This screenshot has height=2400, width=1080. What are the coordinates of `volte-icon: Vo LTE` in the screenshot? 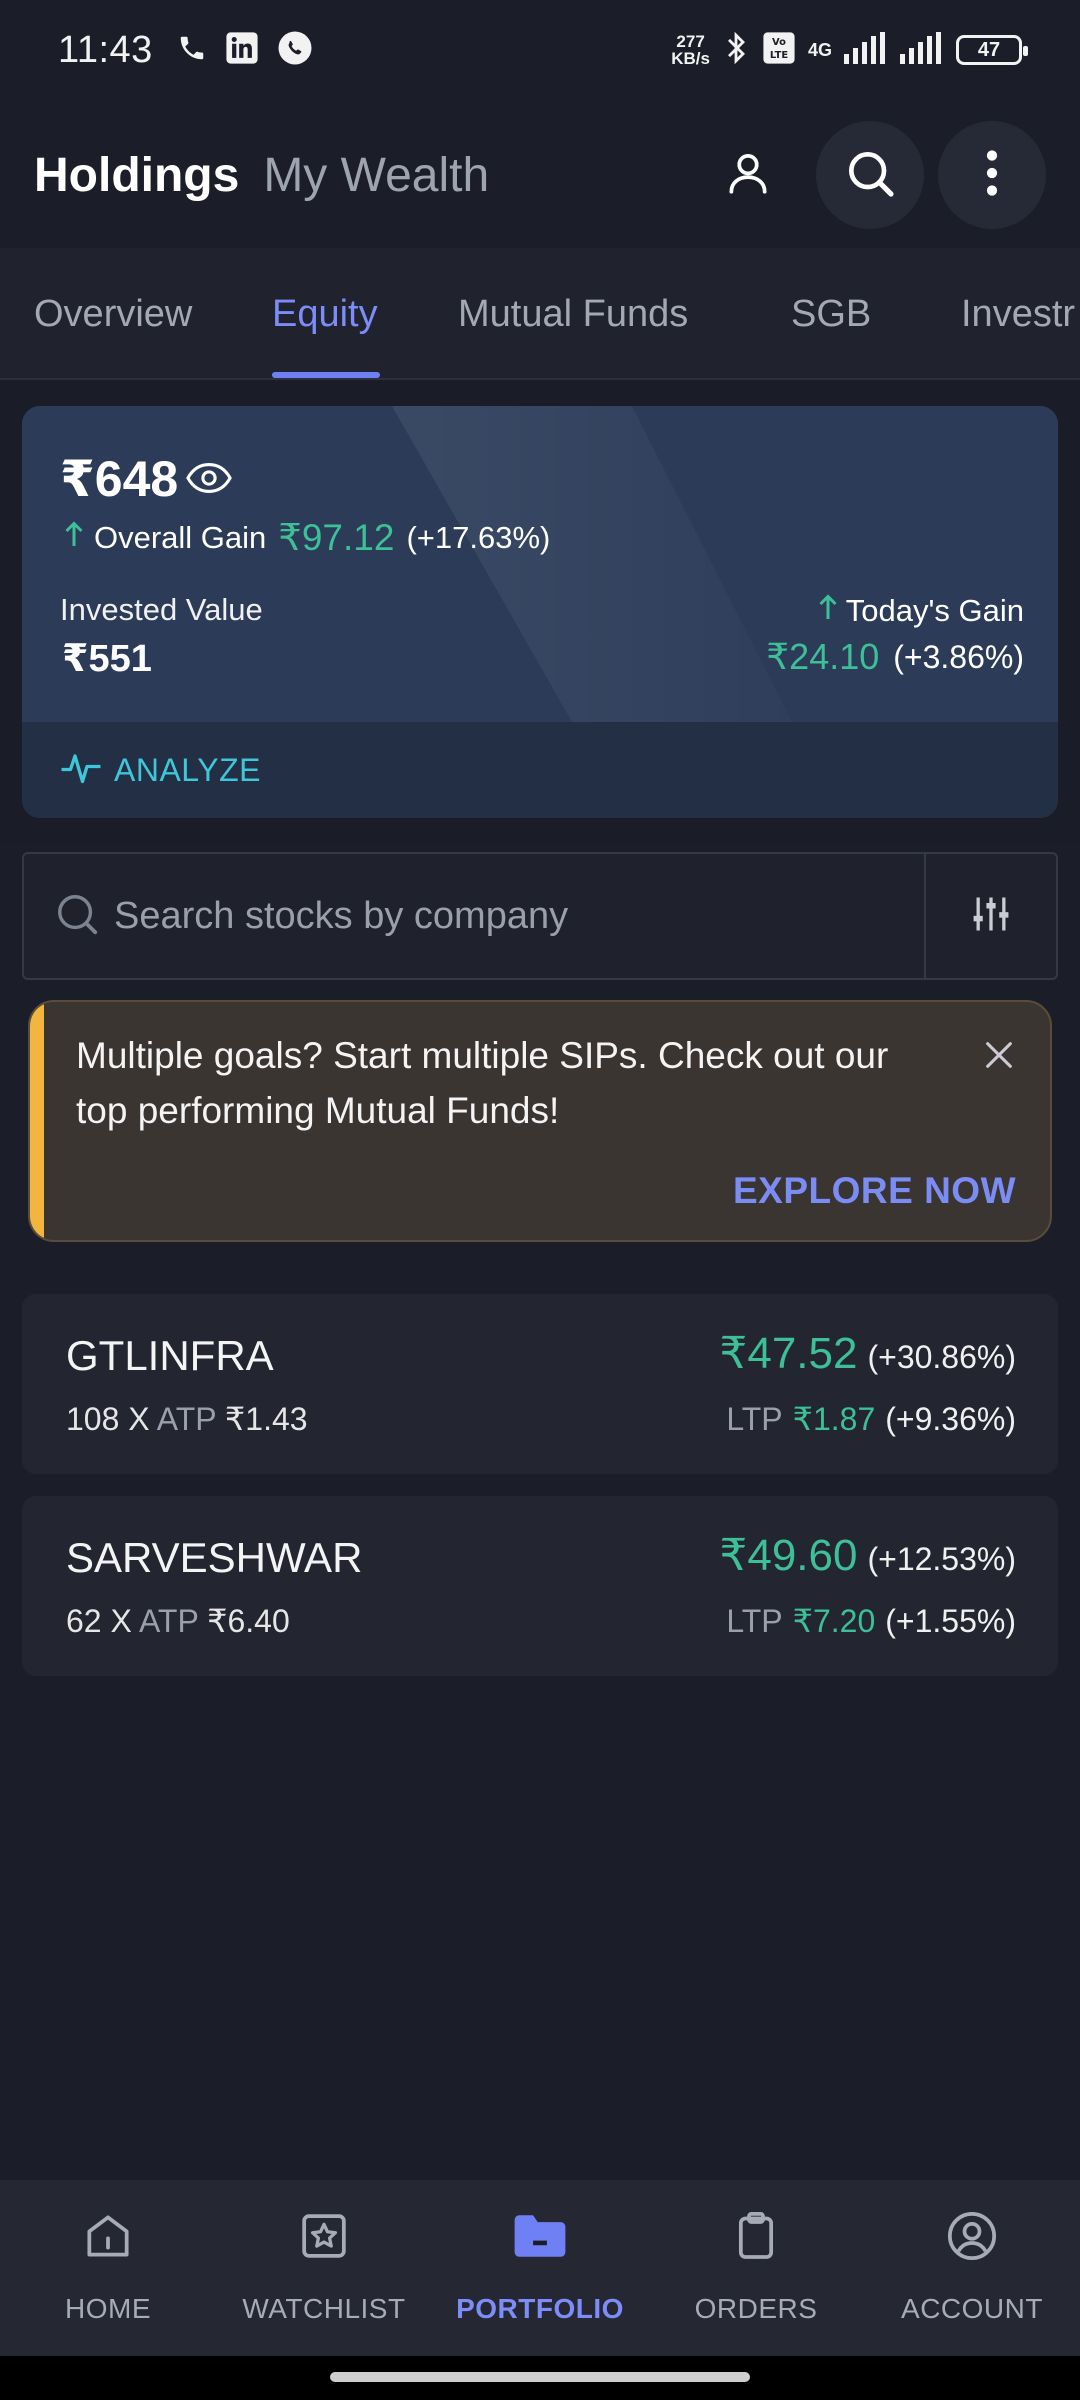 It's located at (779, 50).